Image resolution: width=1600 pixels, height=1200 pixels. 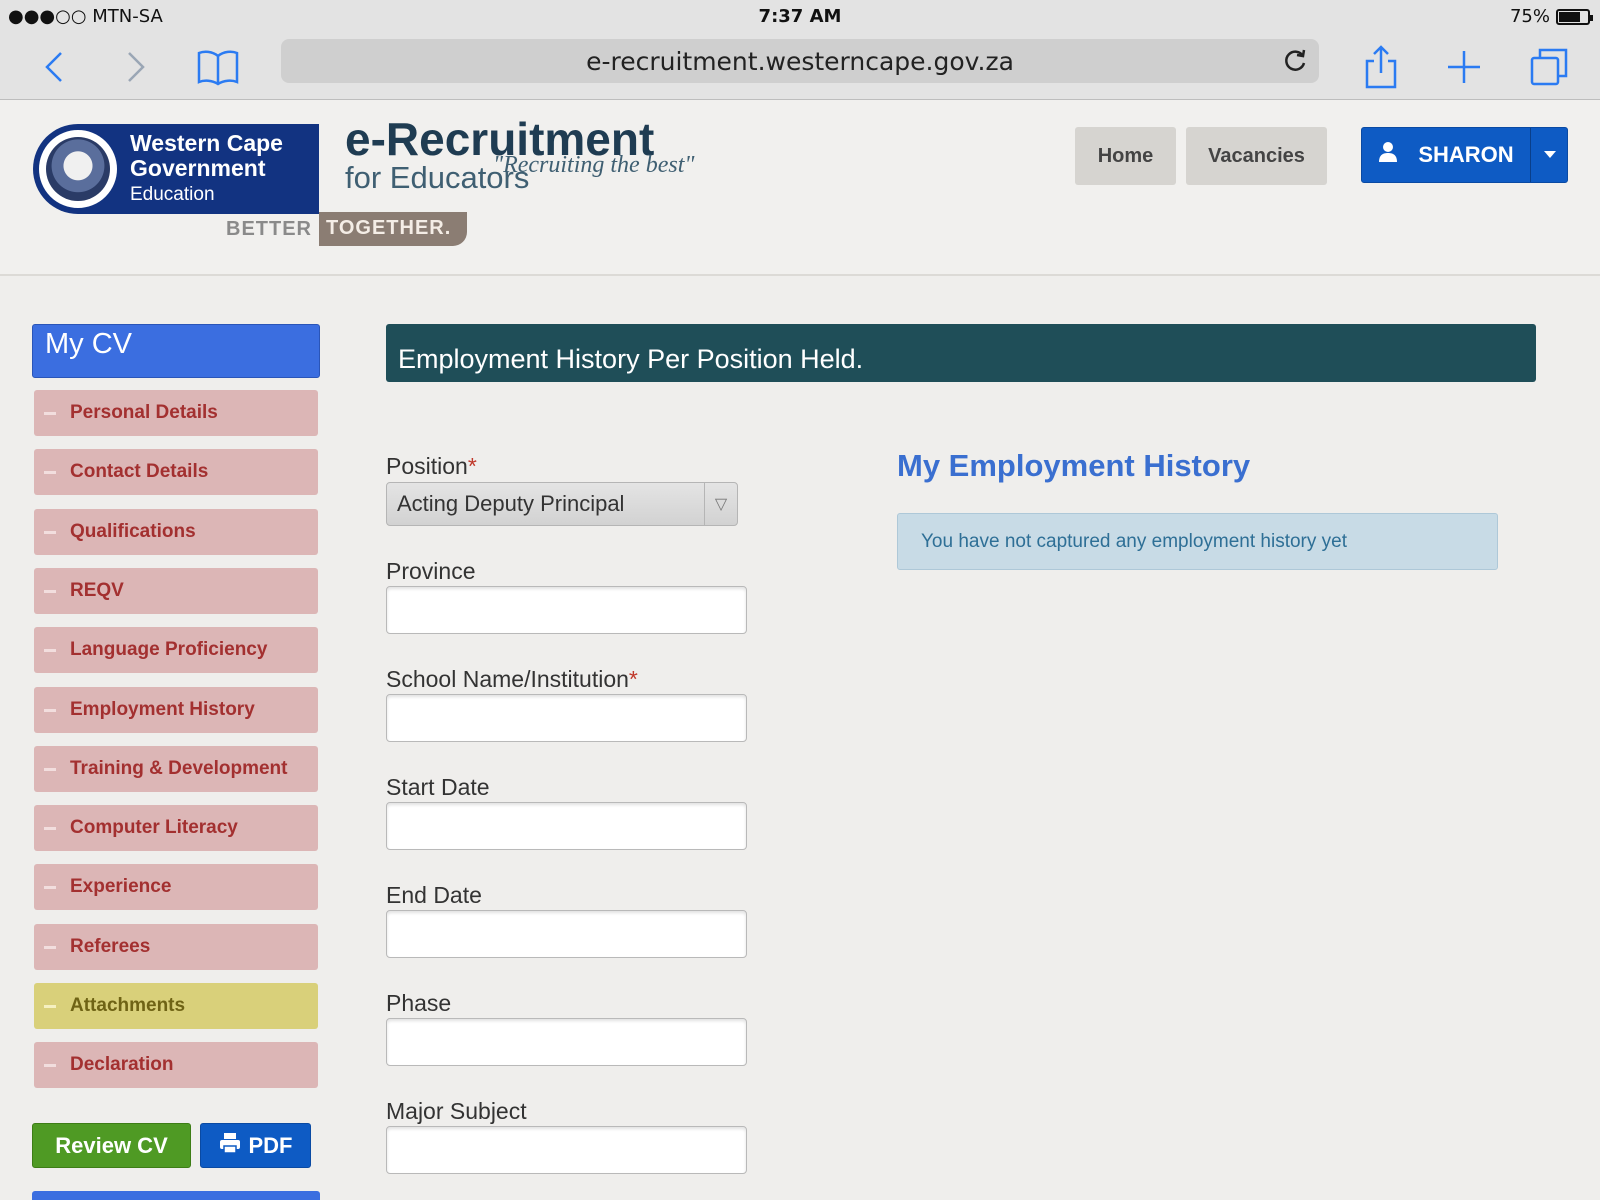 I want to click on forward-icon, so click(x=136, y=67).